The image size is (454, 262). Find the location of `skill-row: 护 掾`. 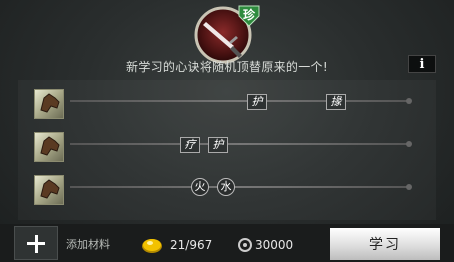

skill-row: 护 掾 is located at coordinates (227, 103).